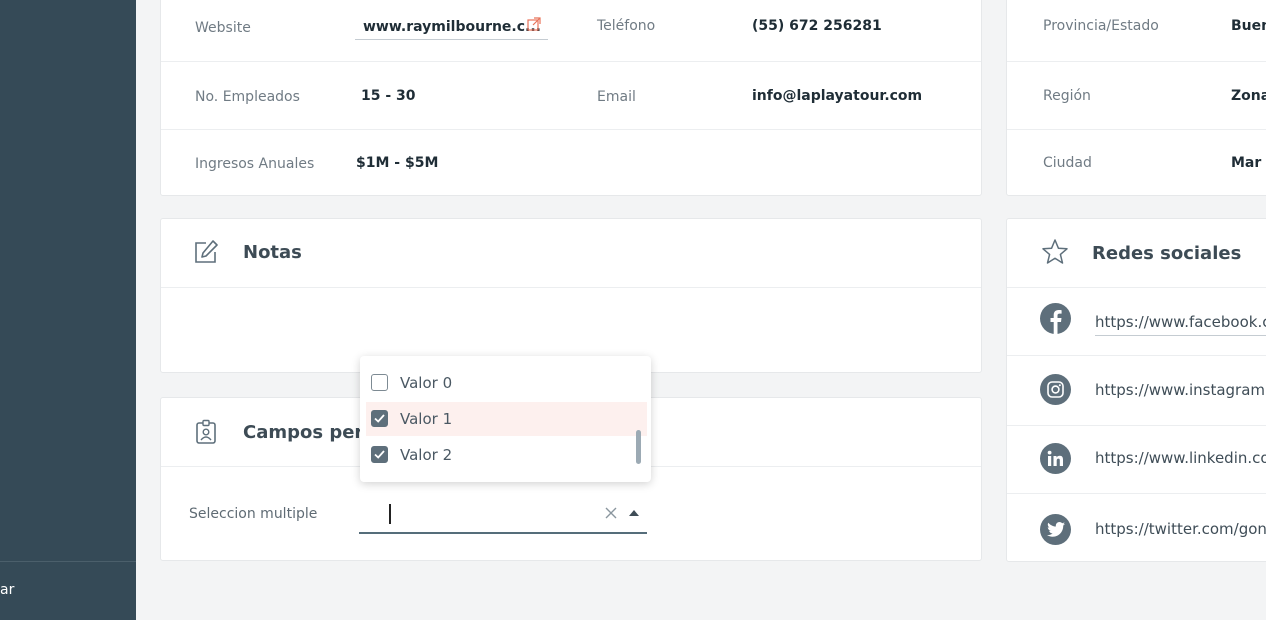 The height and width of the screenshot is (620, 1266). What do you see at coordinates (206, 431) in the screenshot?
I see `badge-icon` at bounding box center [206, 431].